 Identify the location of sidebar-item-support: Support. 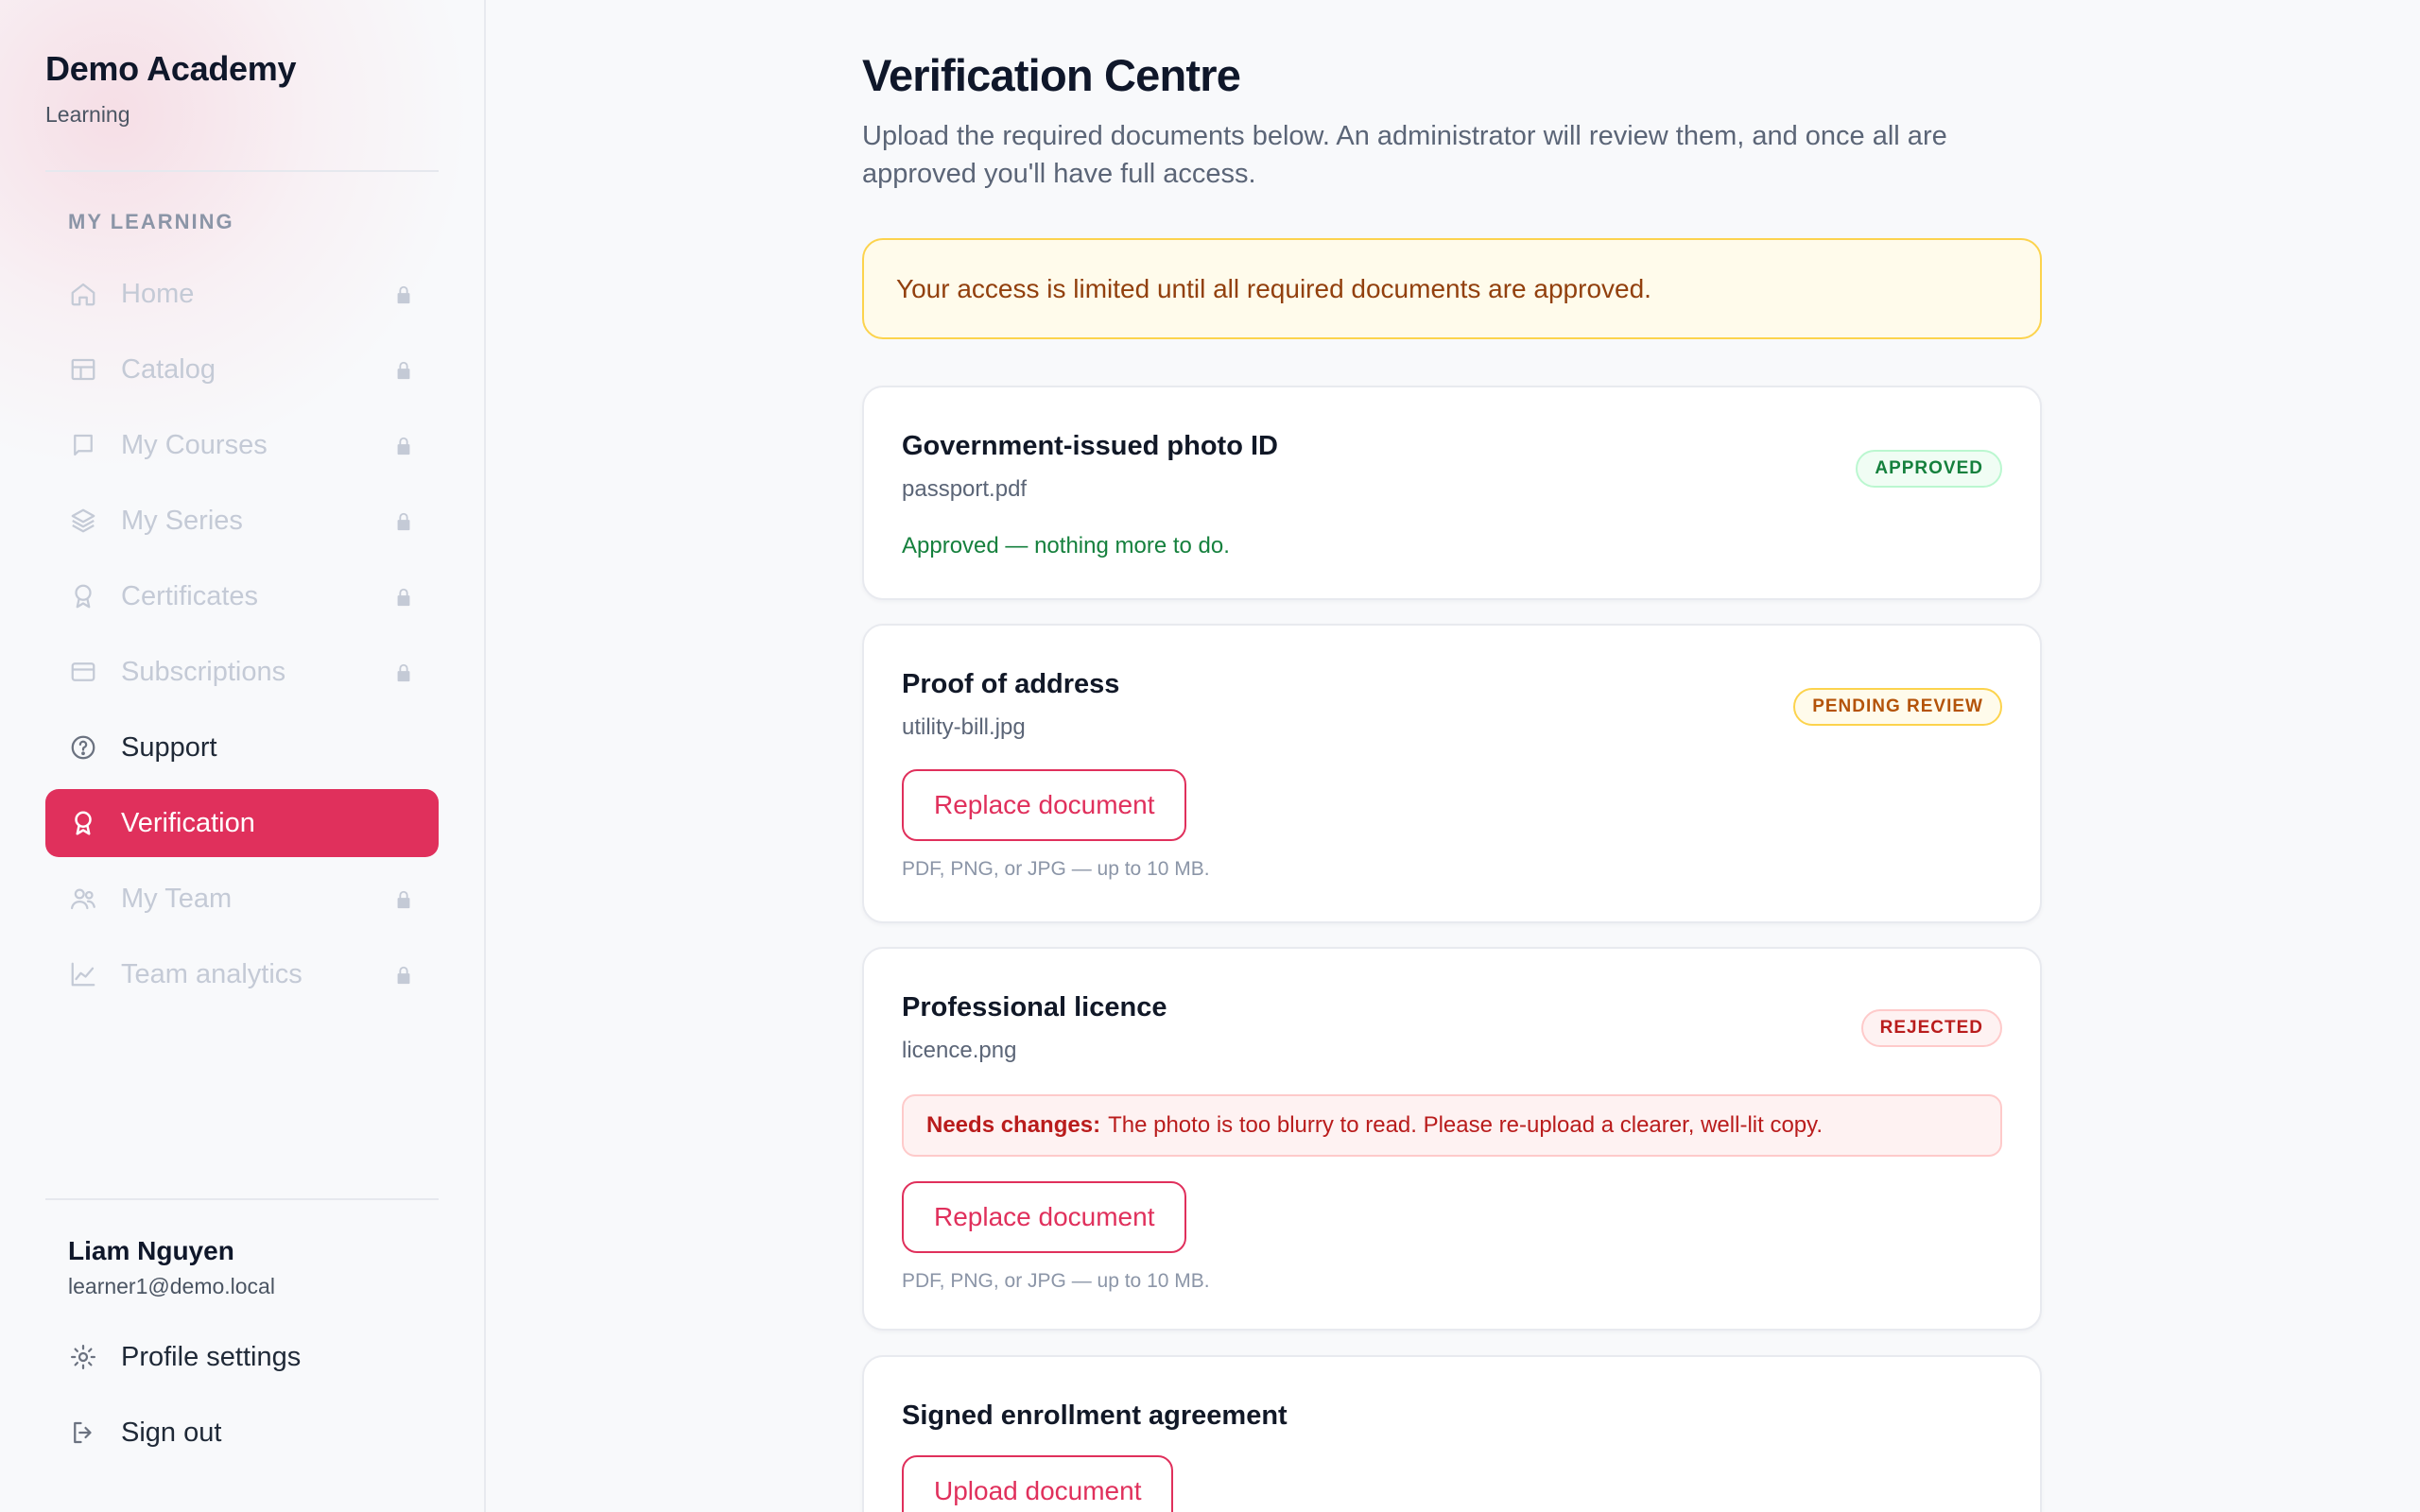
(242, 747).